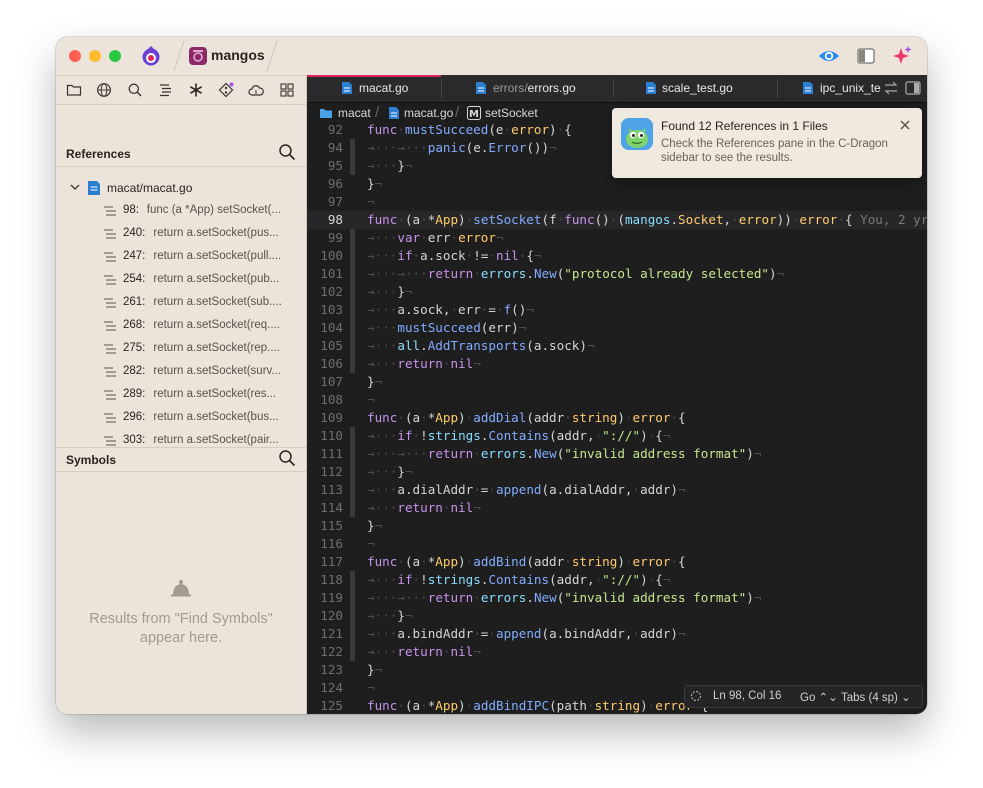  What do you see at coordinates (196, 90) in the screenshot?
I see `asterisk-icon` at bounding box center [196, 90].